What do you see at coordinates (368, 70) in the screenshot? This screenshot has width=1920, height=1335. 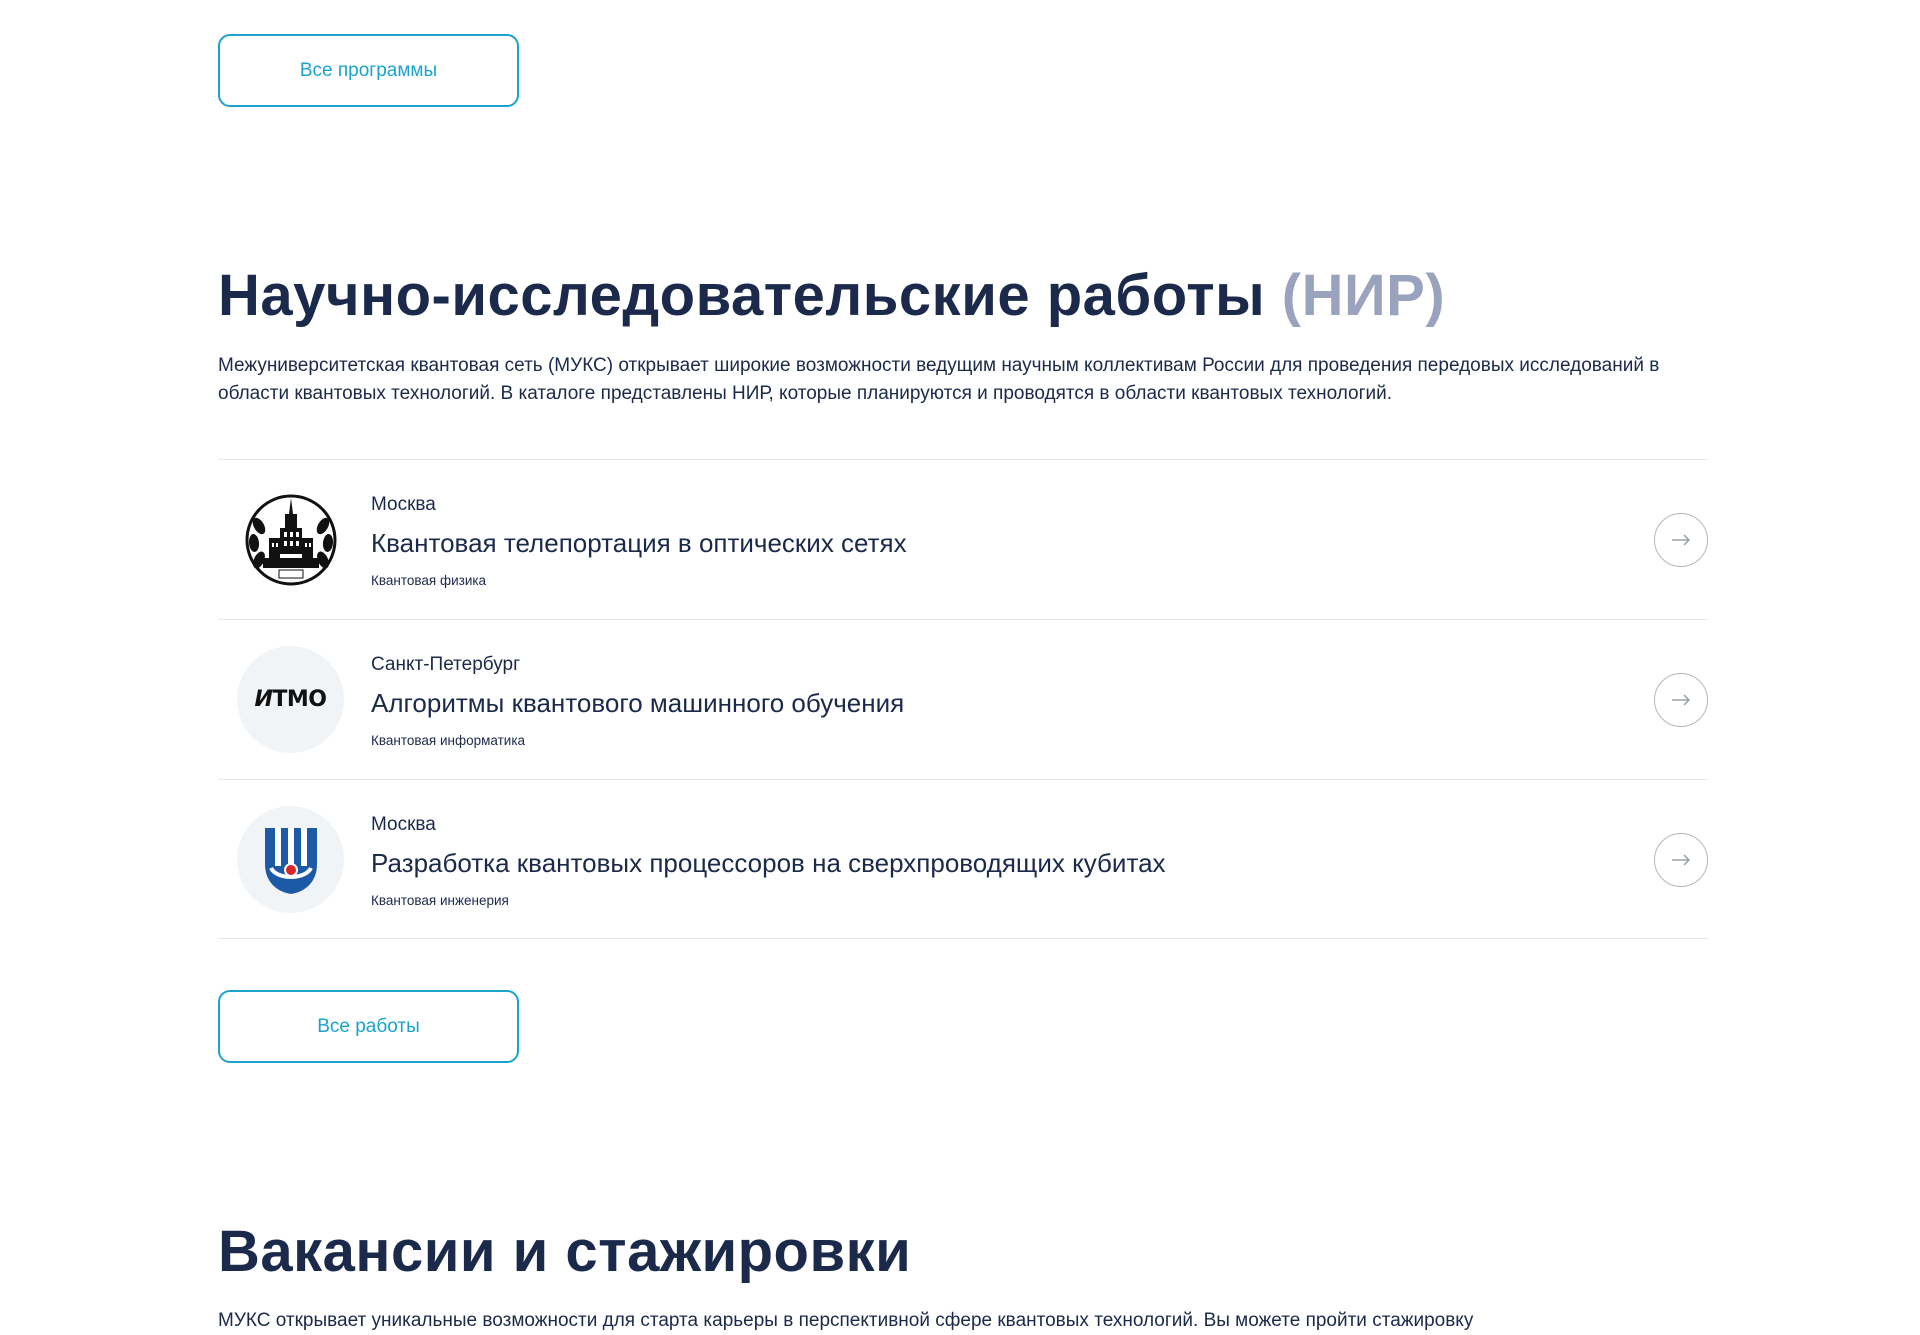 I see `all-programs-button: Все программы` at bounding box center [368, 70].